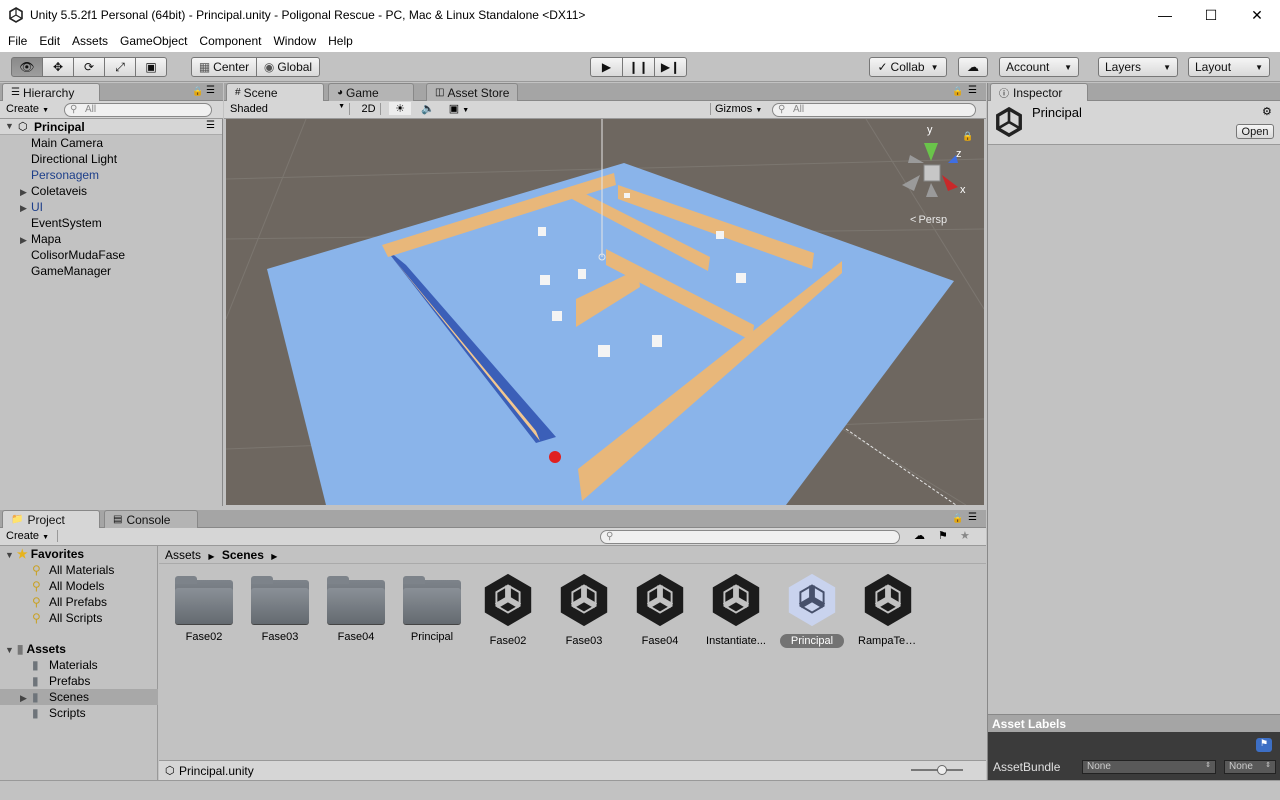  What do you see at coordinates (243, 555) in the screenshot?
I see `breadcrumb-scenes: Scenes` at bounding box center [243, 555].